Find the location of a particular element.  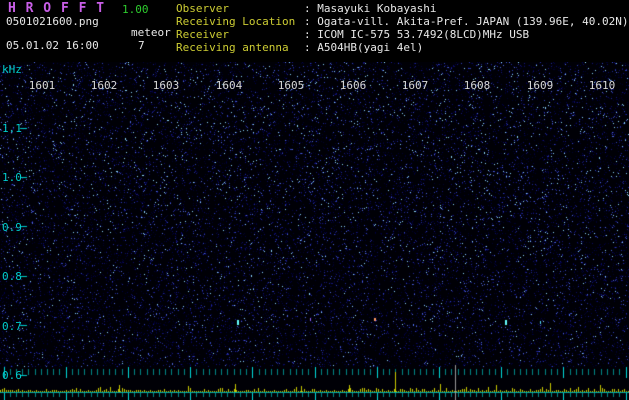

time-tick-label: 1602 is located at coordinates (104, 85).